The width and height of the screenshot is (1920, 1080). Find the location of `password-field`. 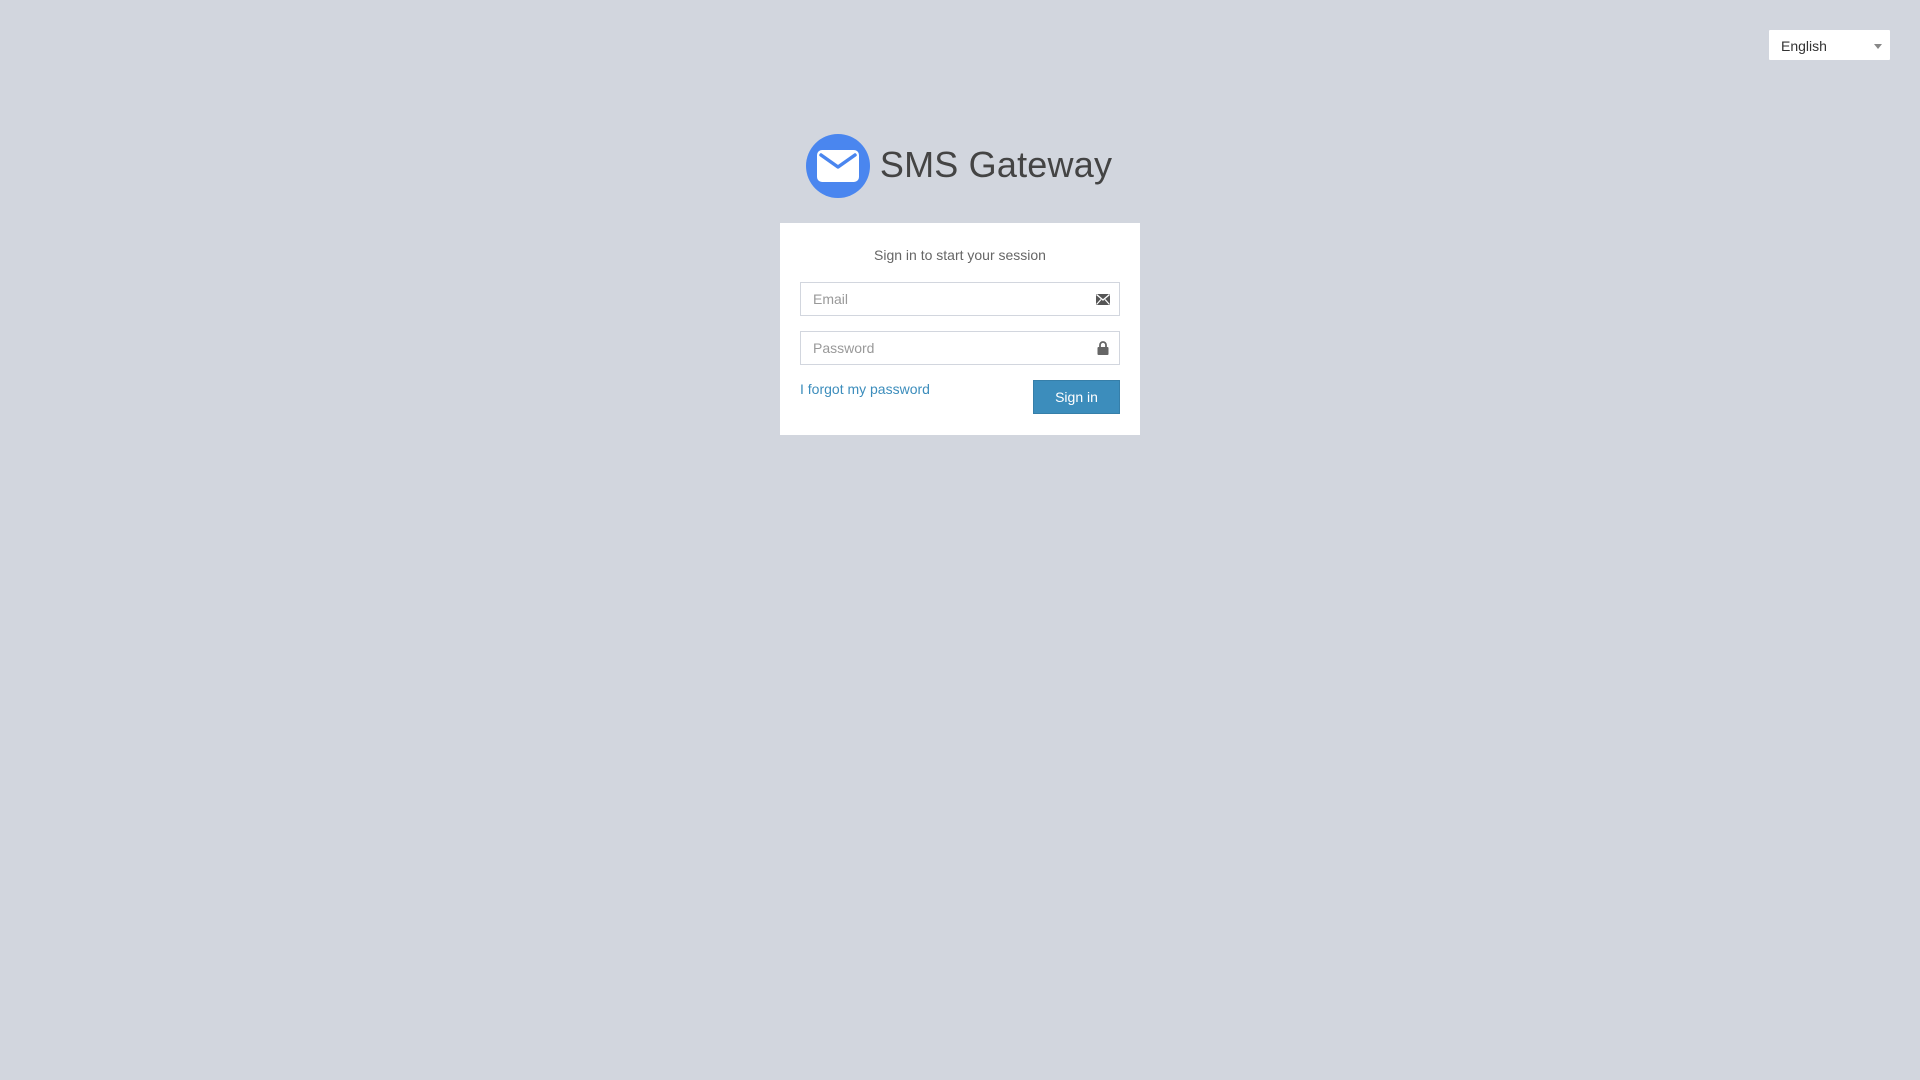

password-field is located at coordinates (960, 348).